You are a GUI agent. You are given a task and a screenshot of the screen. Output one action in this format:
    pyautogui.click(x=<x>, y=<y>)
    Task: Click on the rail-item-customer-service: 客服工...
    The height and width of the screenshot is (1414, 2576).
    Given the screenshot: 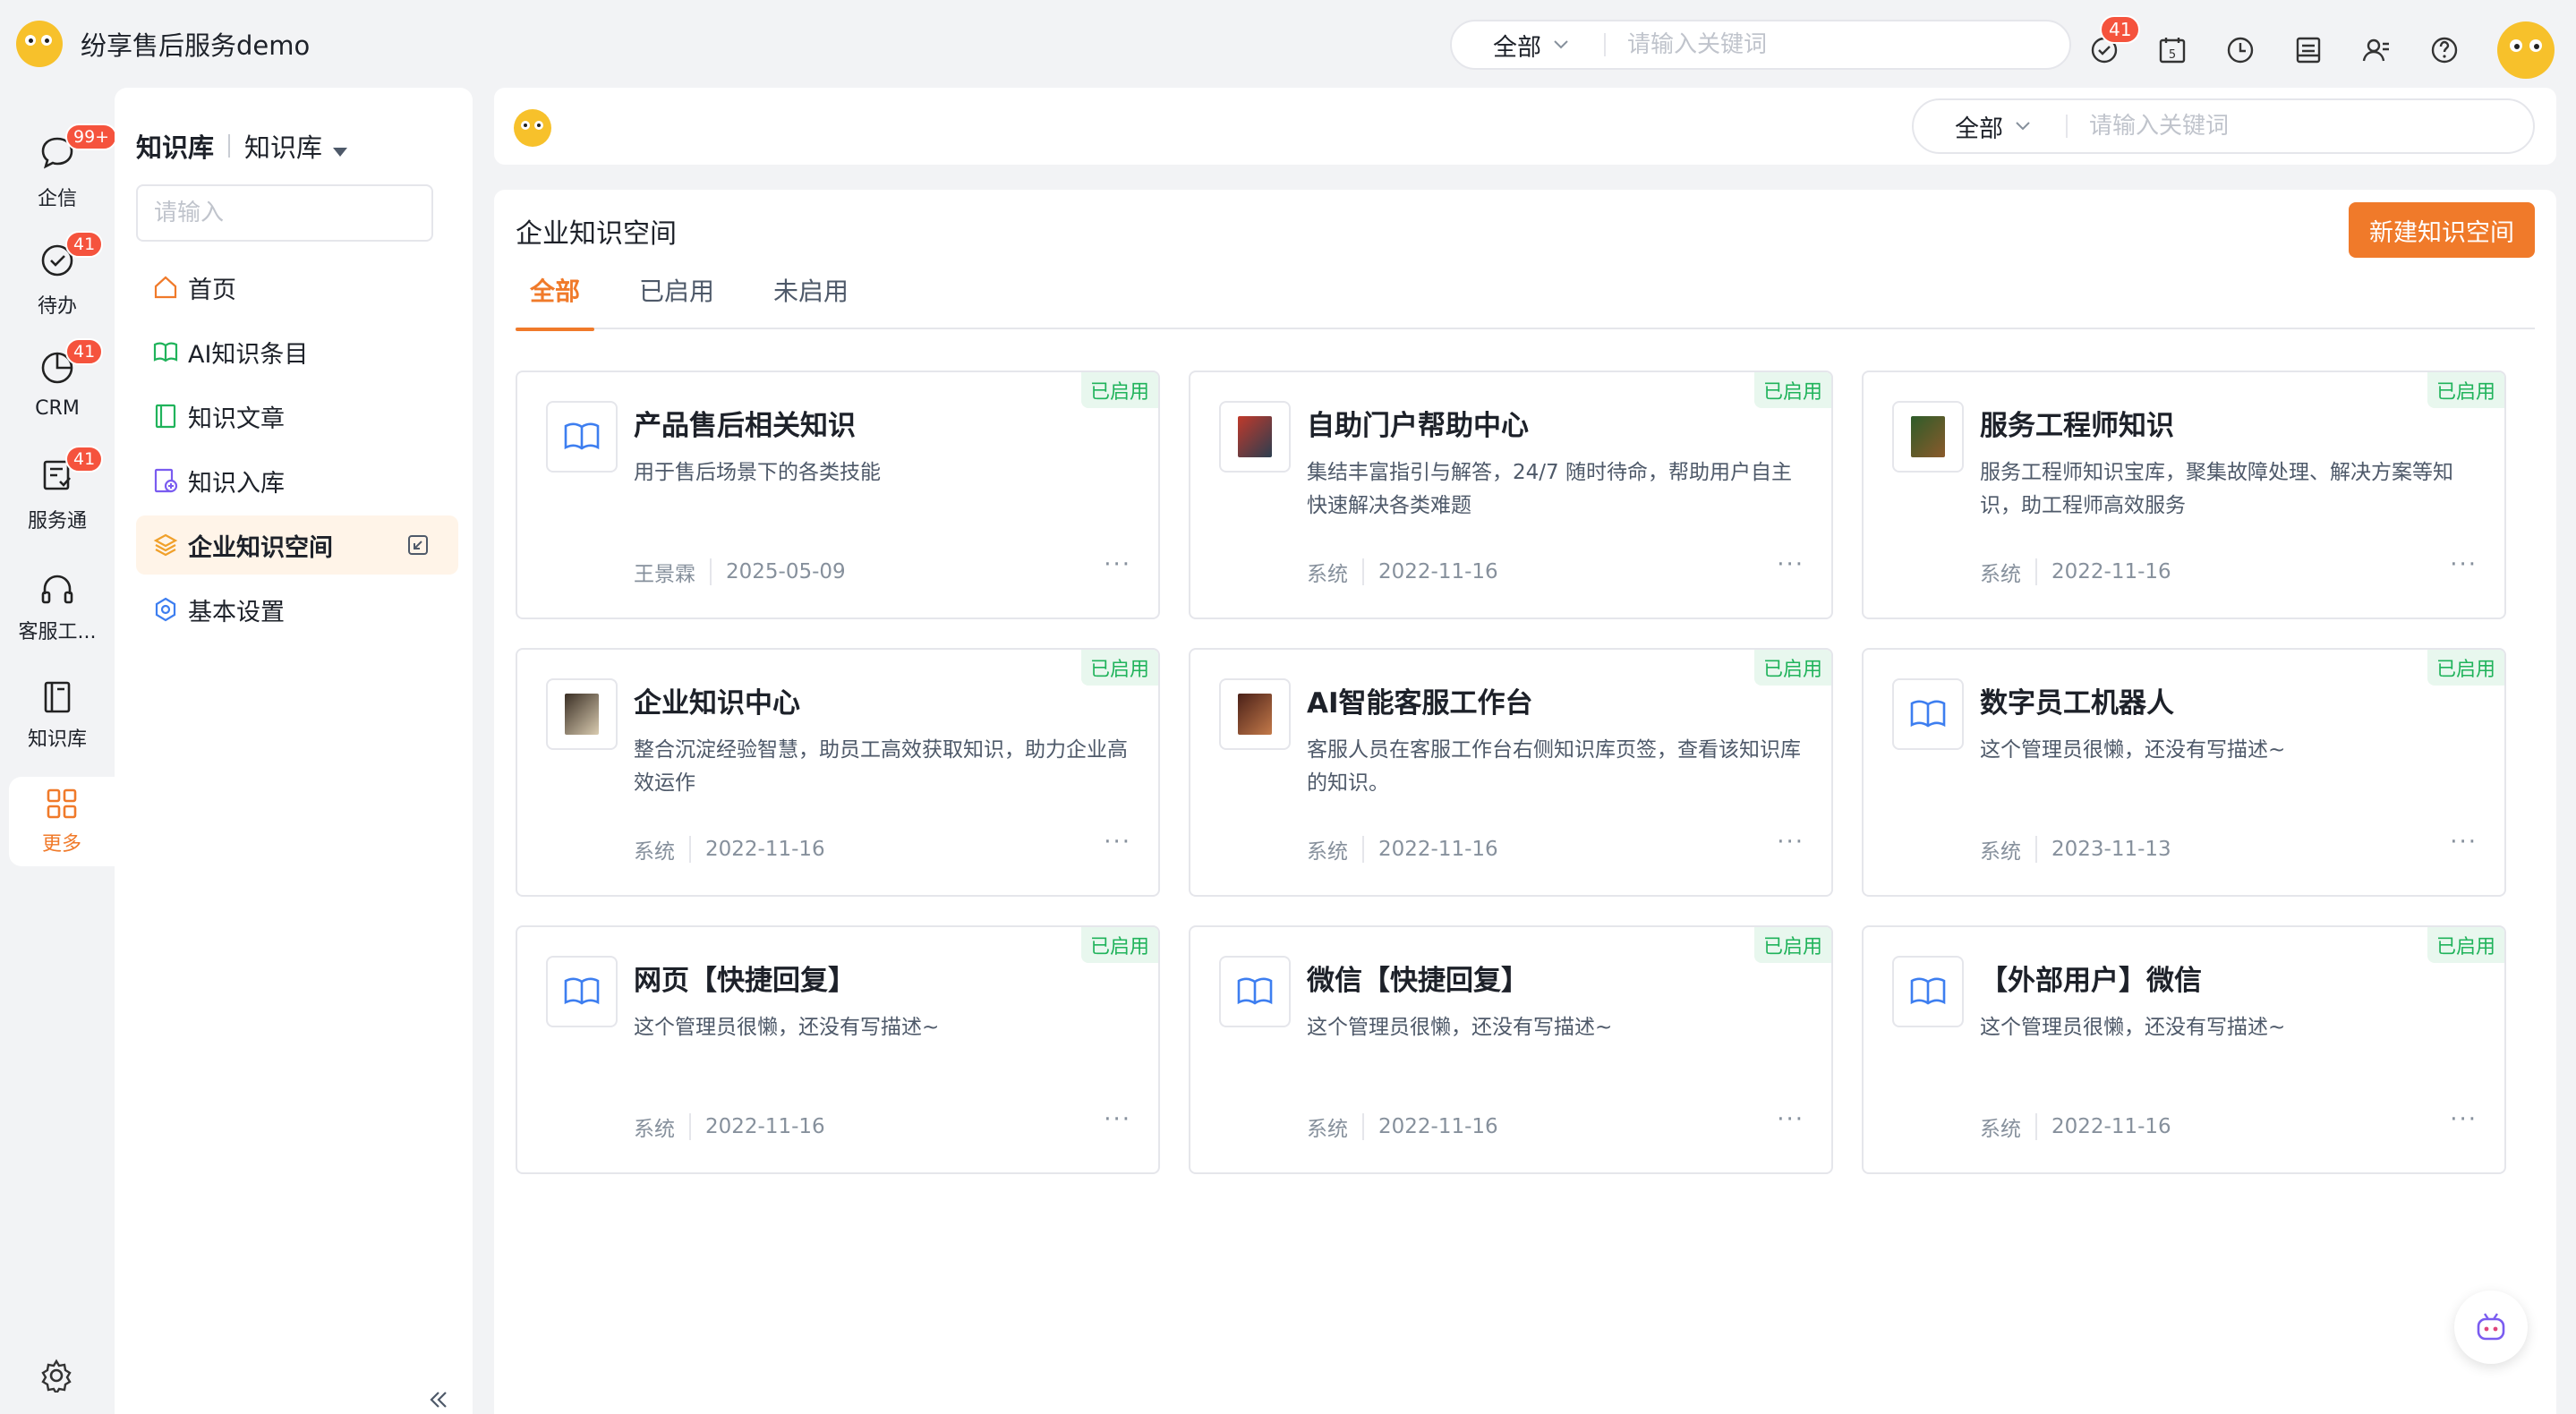 What is the action you would take?
    pyautogui.click(x=57, y=607)
    